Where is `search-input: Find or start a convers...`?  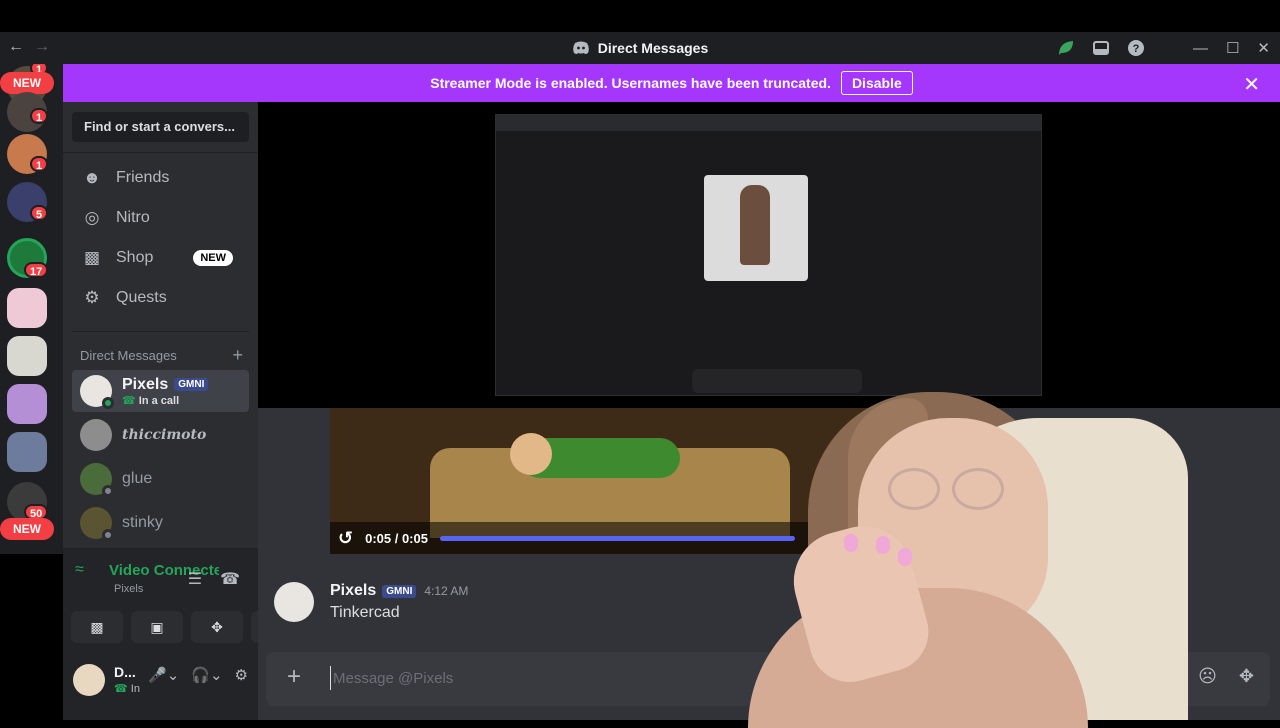 search-input: Find or start a convers... is located at coordinates (160, 127).